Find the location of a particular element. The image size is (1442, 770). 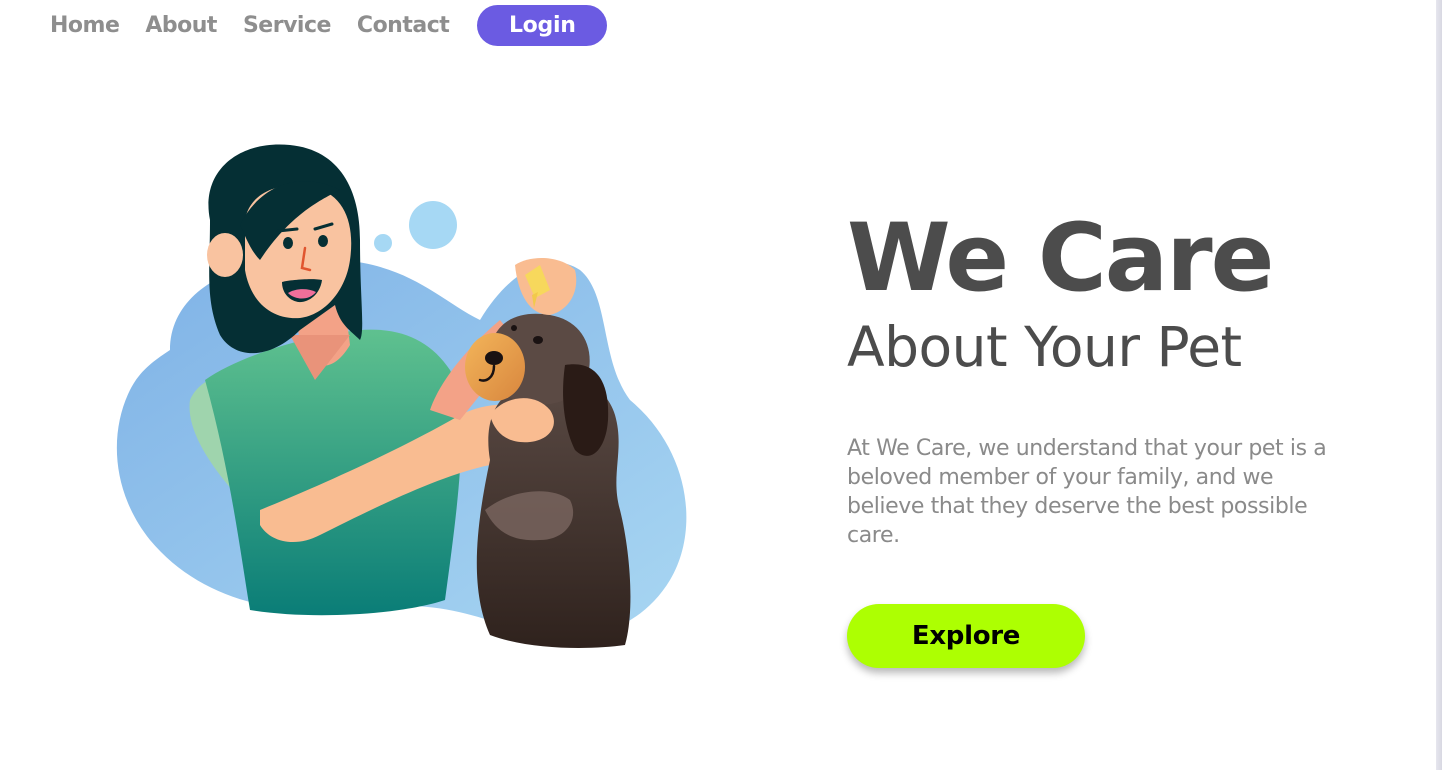

woman-eye-right is located at coordinates (323, 241).